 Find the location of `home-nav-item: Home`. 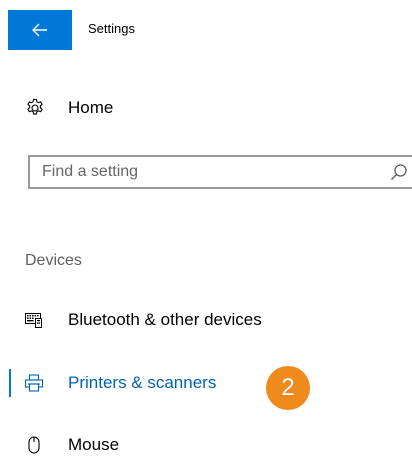

home-nav-item: Home is located at coordinates (206, 108).